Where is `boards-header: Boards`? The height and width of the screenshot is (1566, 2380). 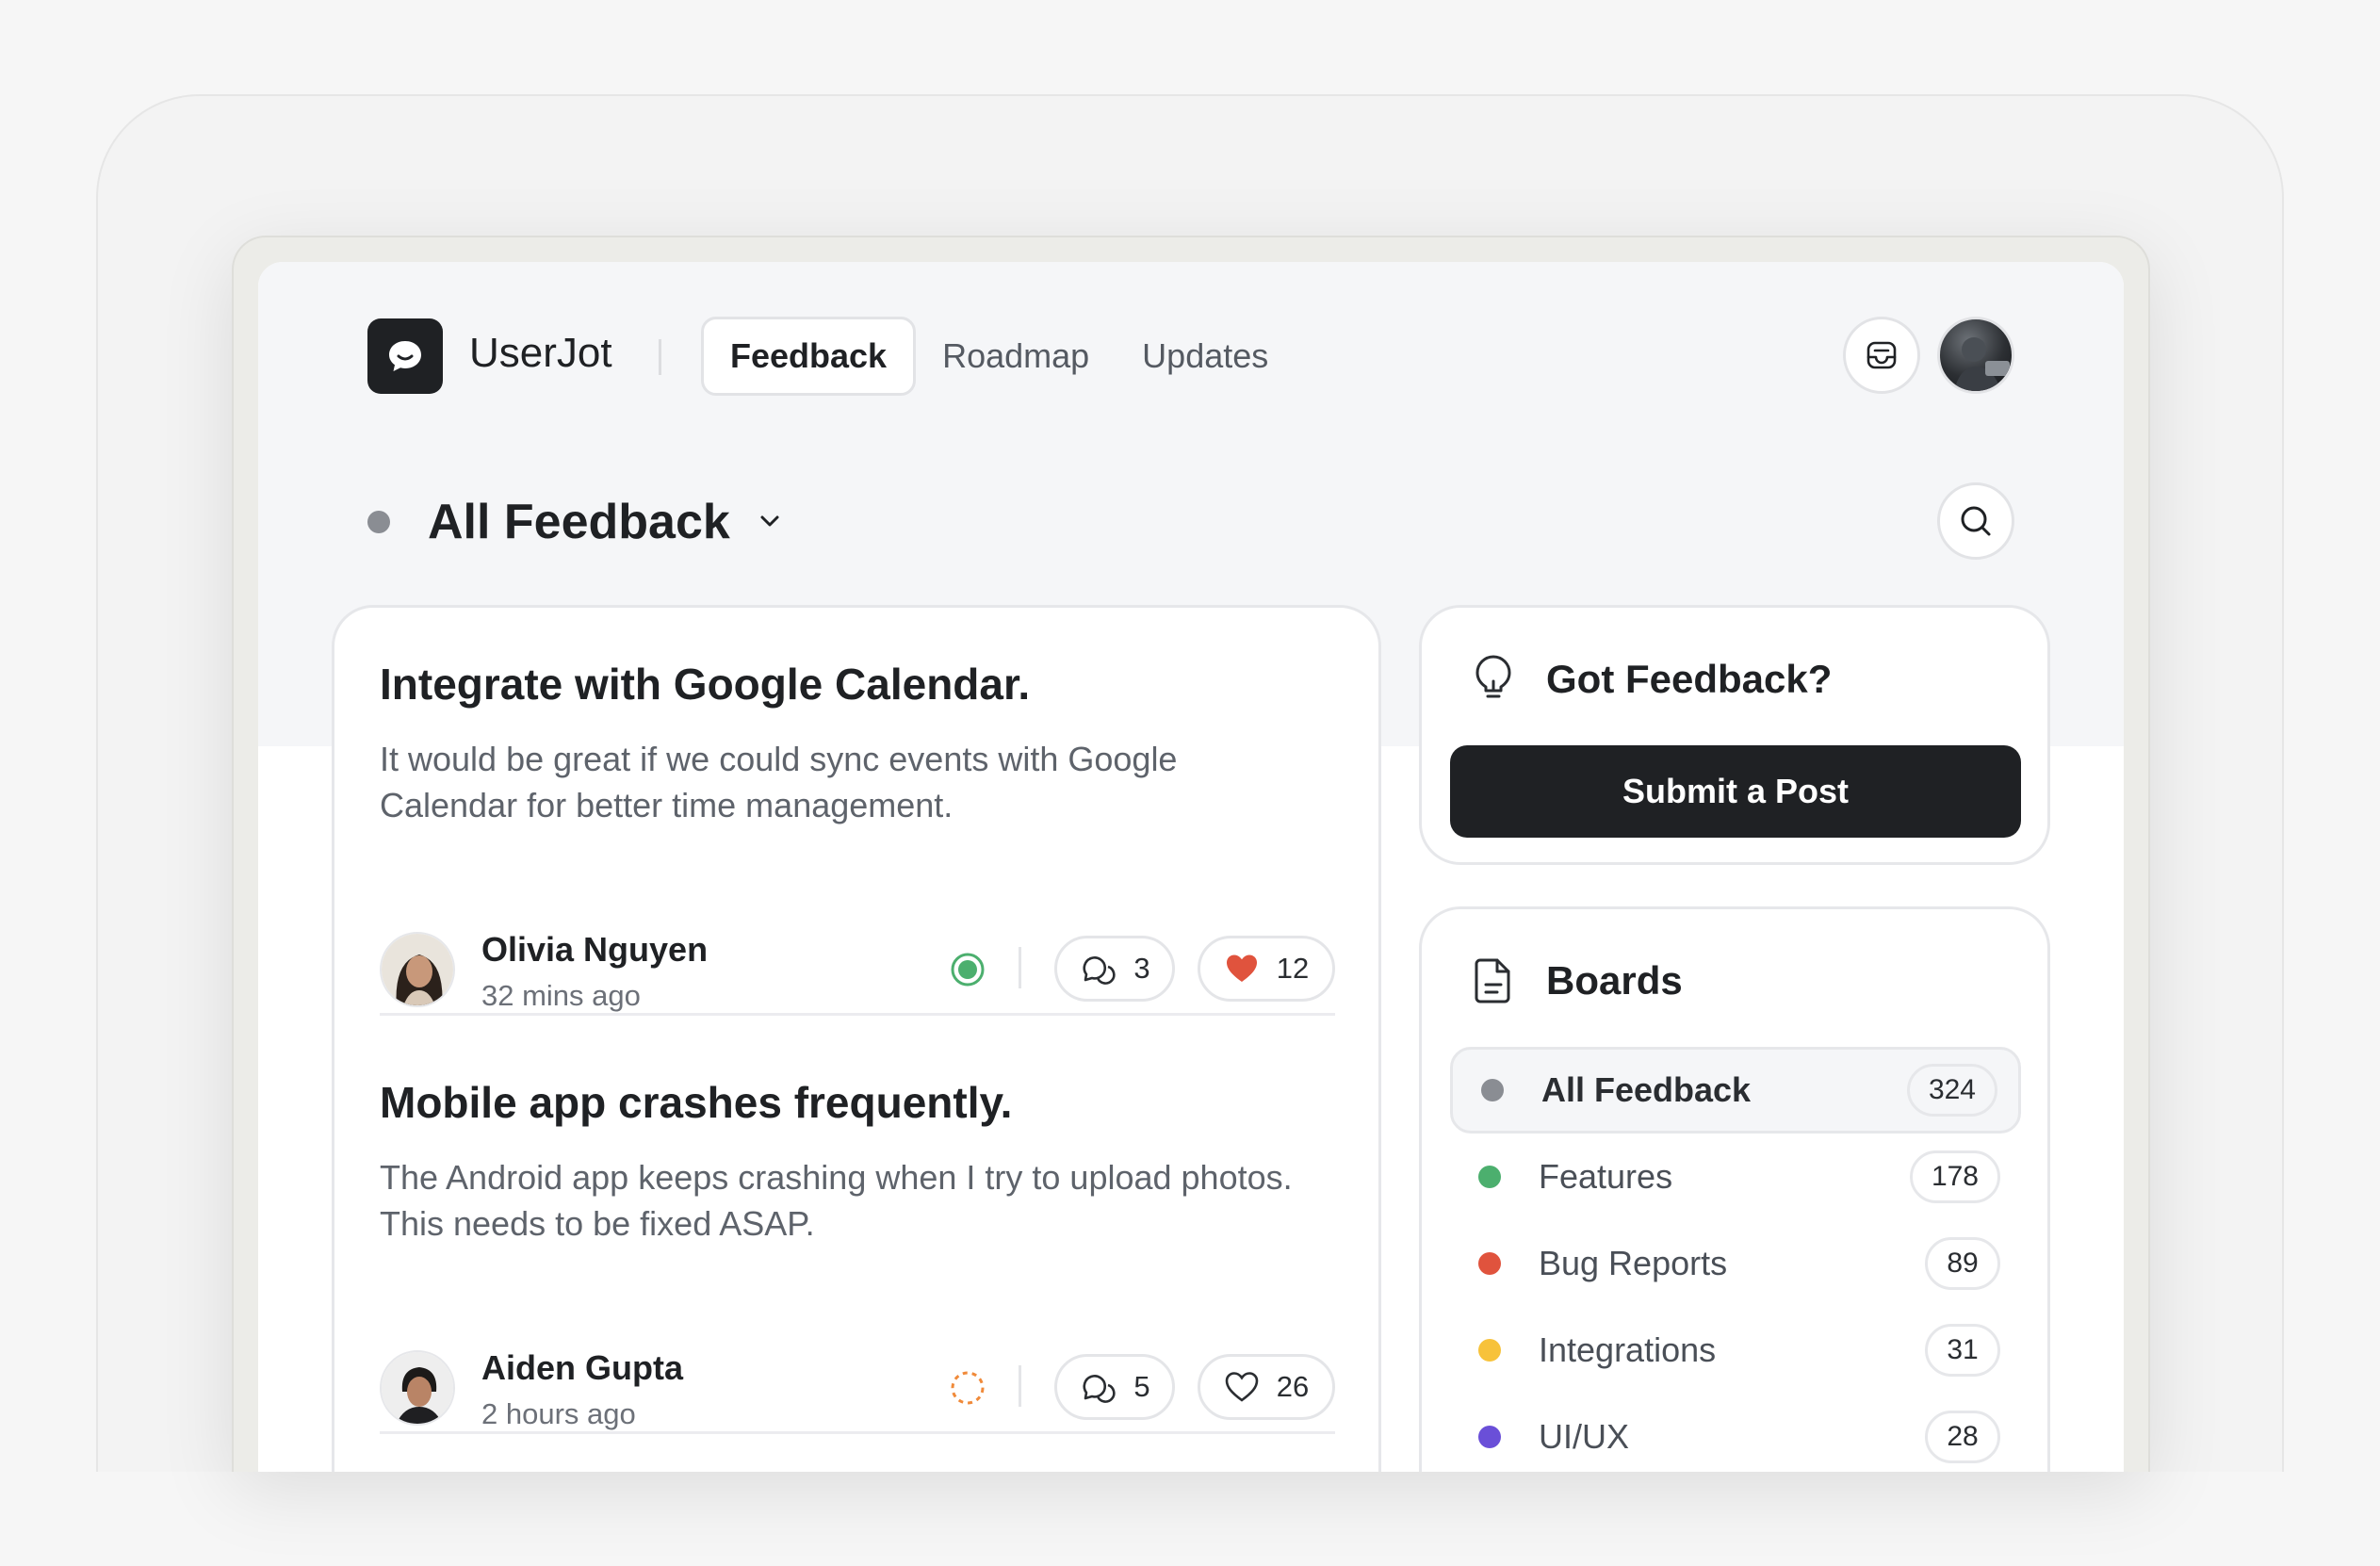 boards-header: Boards is located at coordinates (1578, 980).